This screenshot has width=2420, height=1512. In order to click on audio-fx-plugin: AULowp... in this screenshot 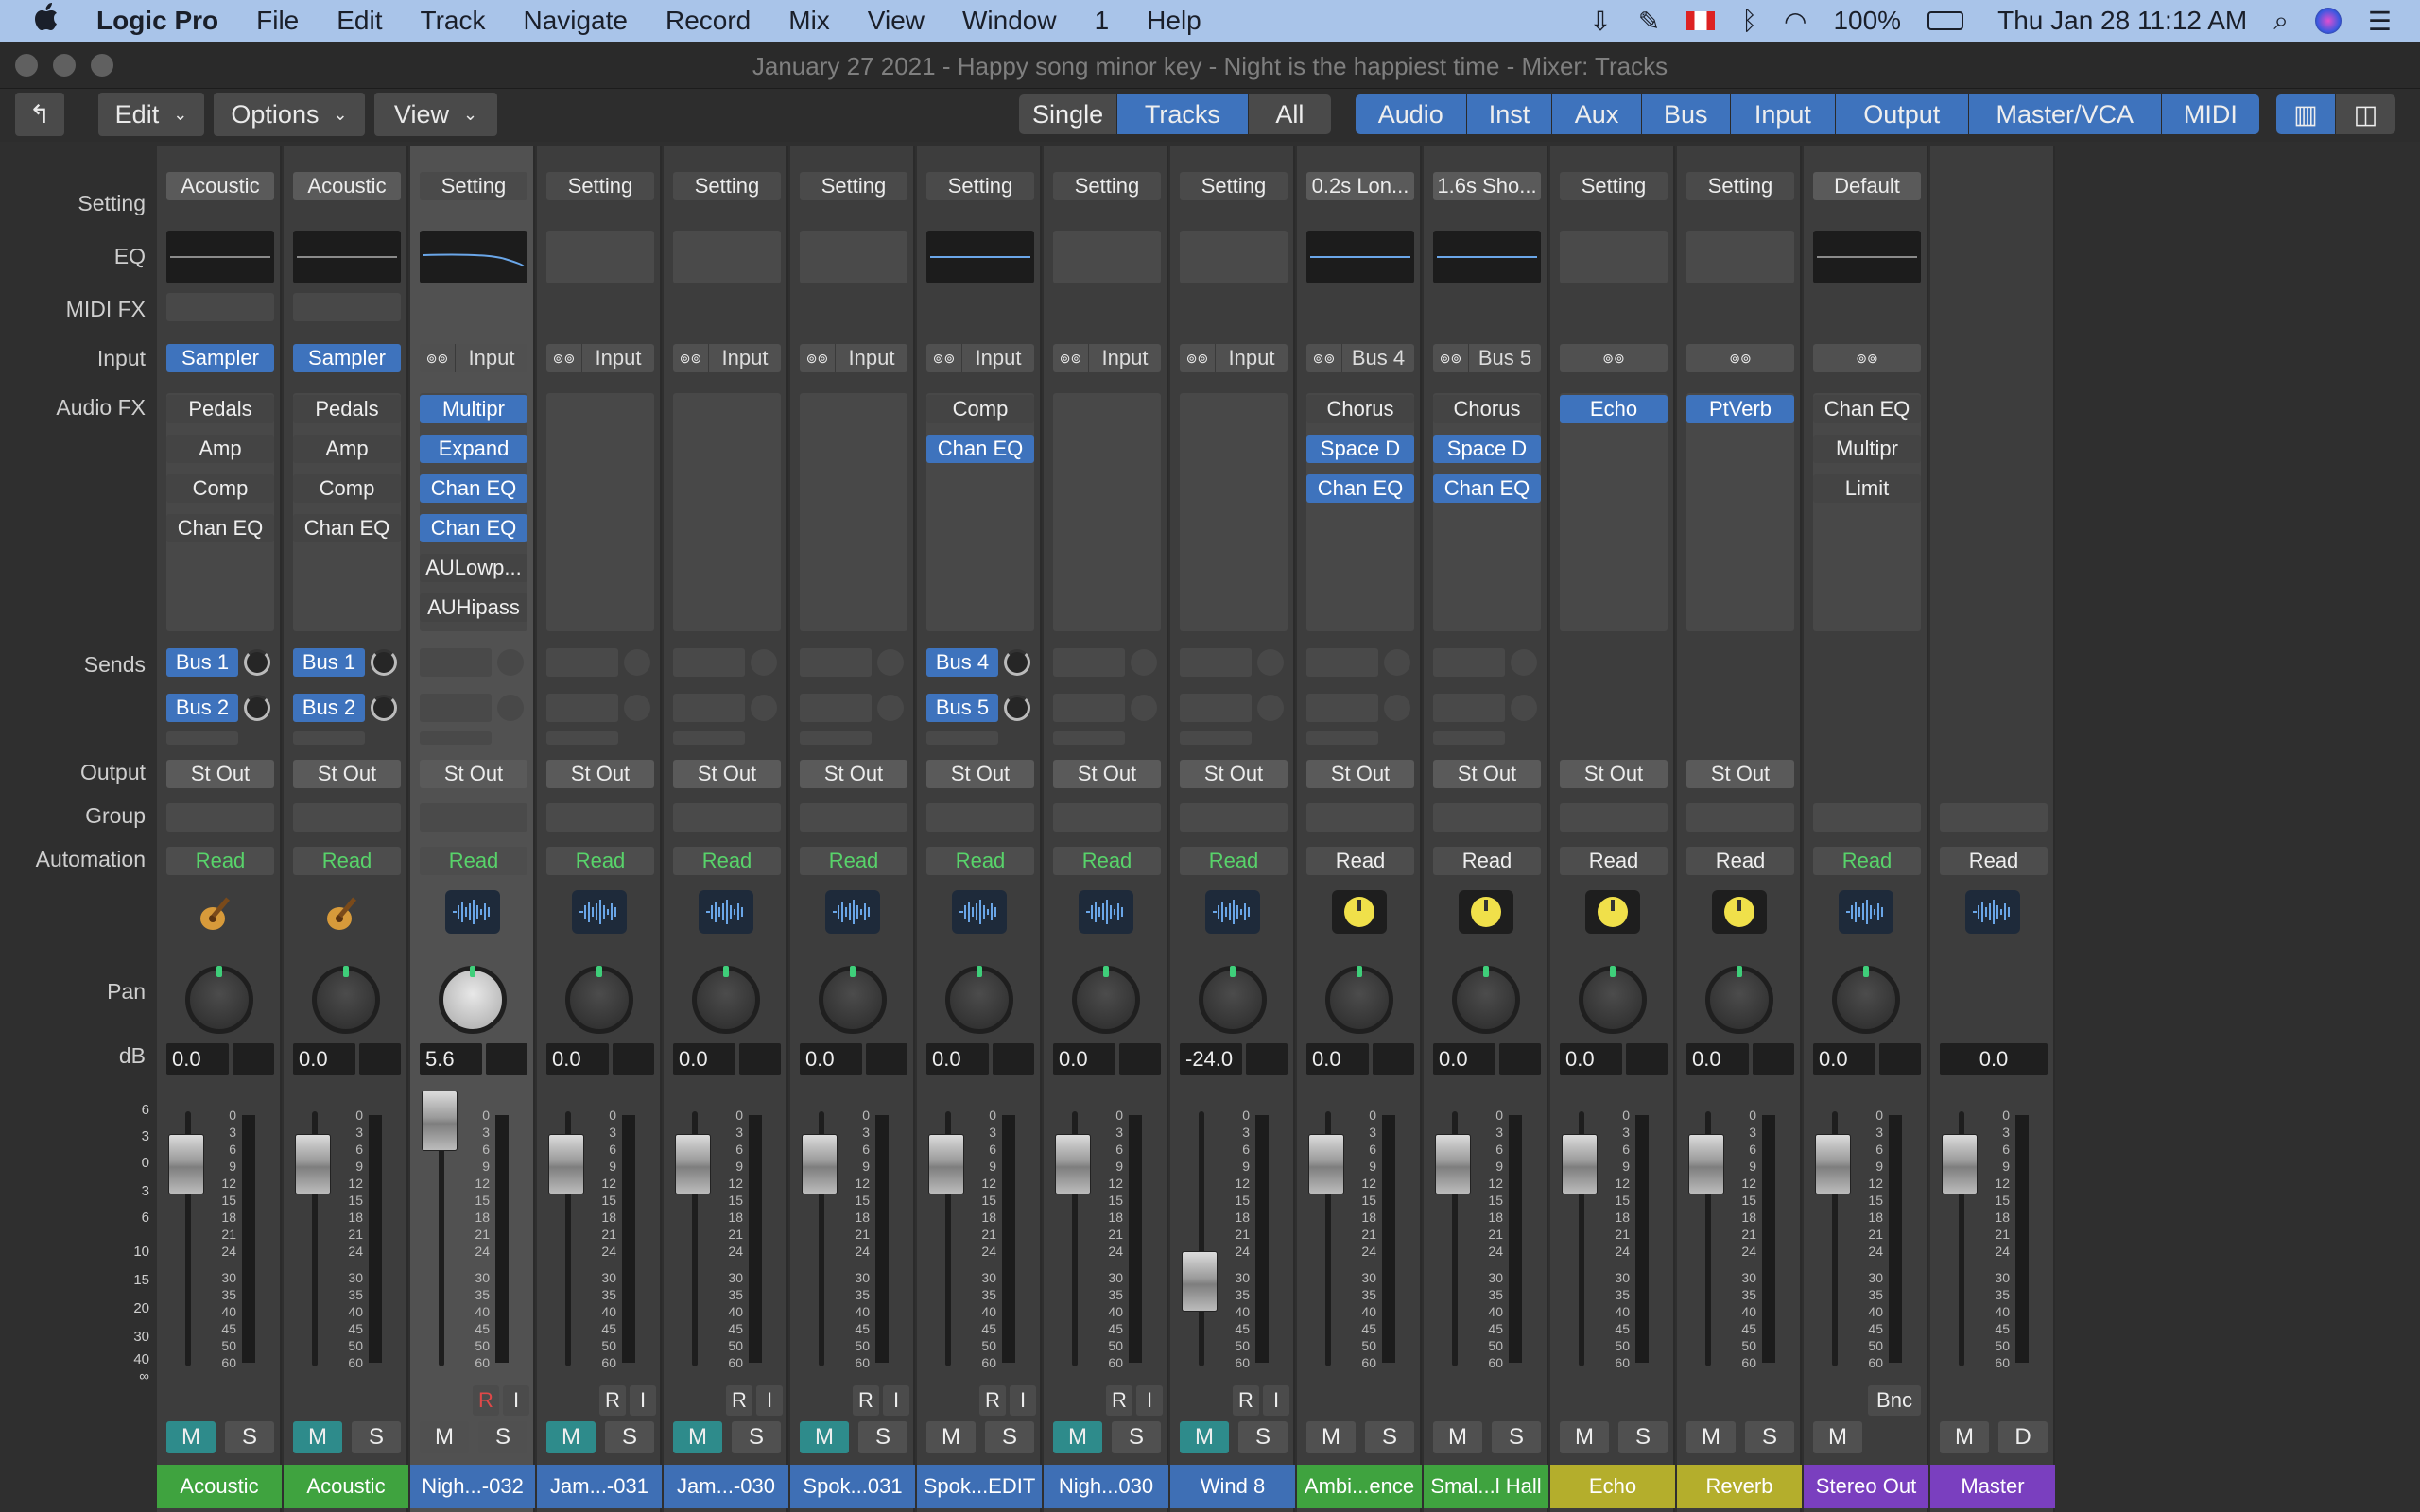, I will do `click(473, 568)`.